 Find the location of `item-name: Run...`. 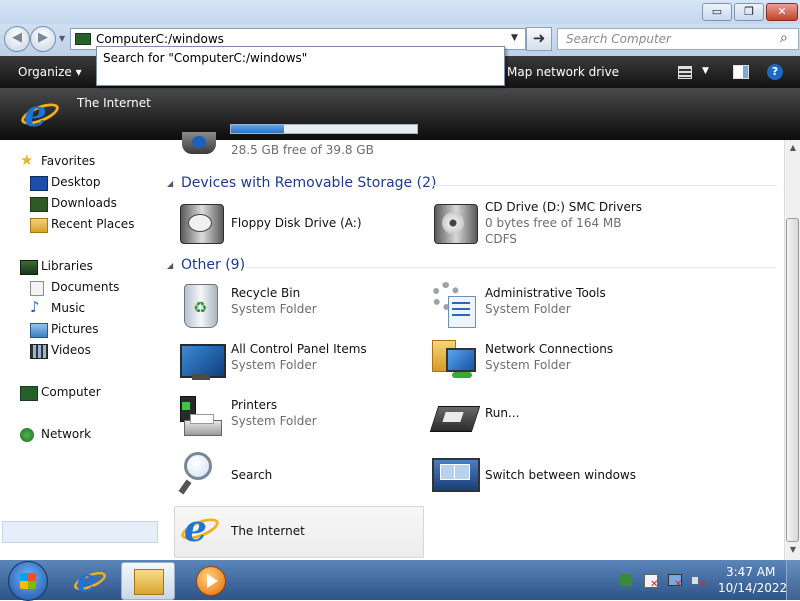

item-name: Run... is located at coordinates (502, 413).